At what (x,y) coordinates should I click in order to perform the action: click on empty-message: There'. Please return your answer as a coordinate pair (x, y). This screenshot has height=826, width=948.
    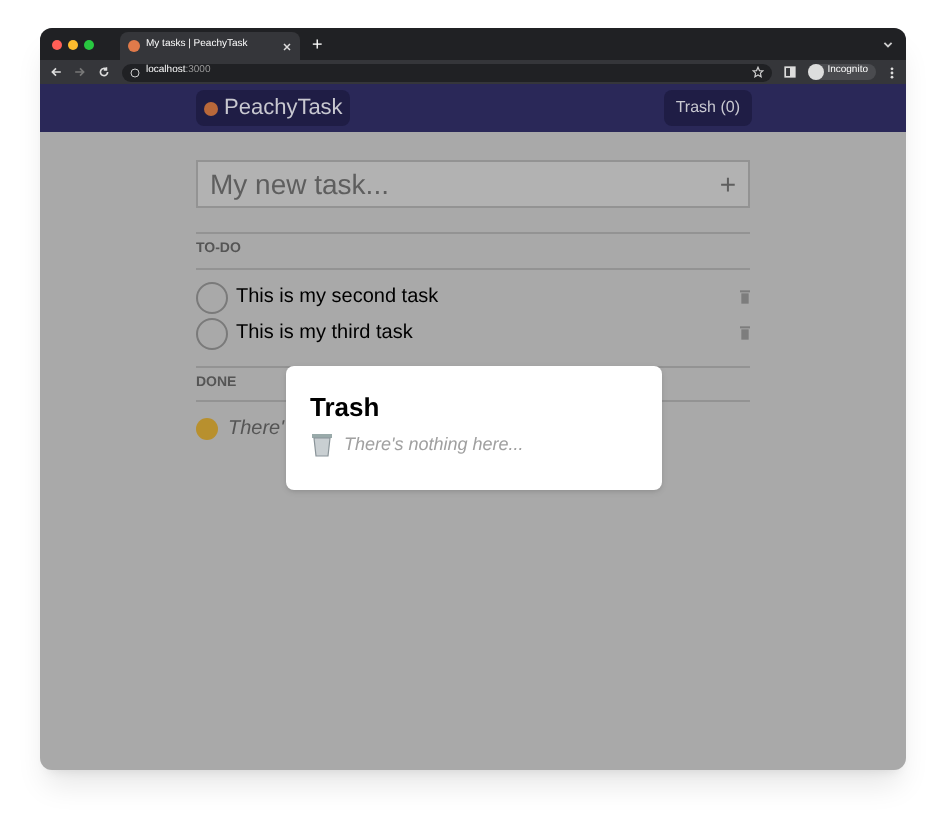
    Looking at the image, I should click on (256, 430).